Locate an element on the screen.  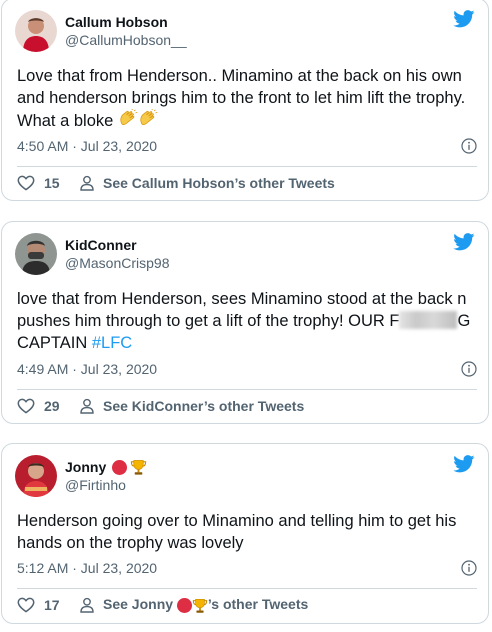
like-button: 17 is located at coordinates (48, 605).